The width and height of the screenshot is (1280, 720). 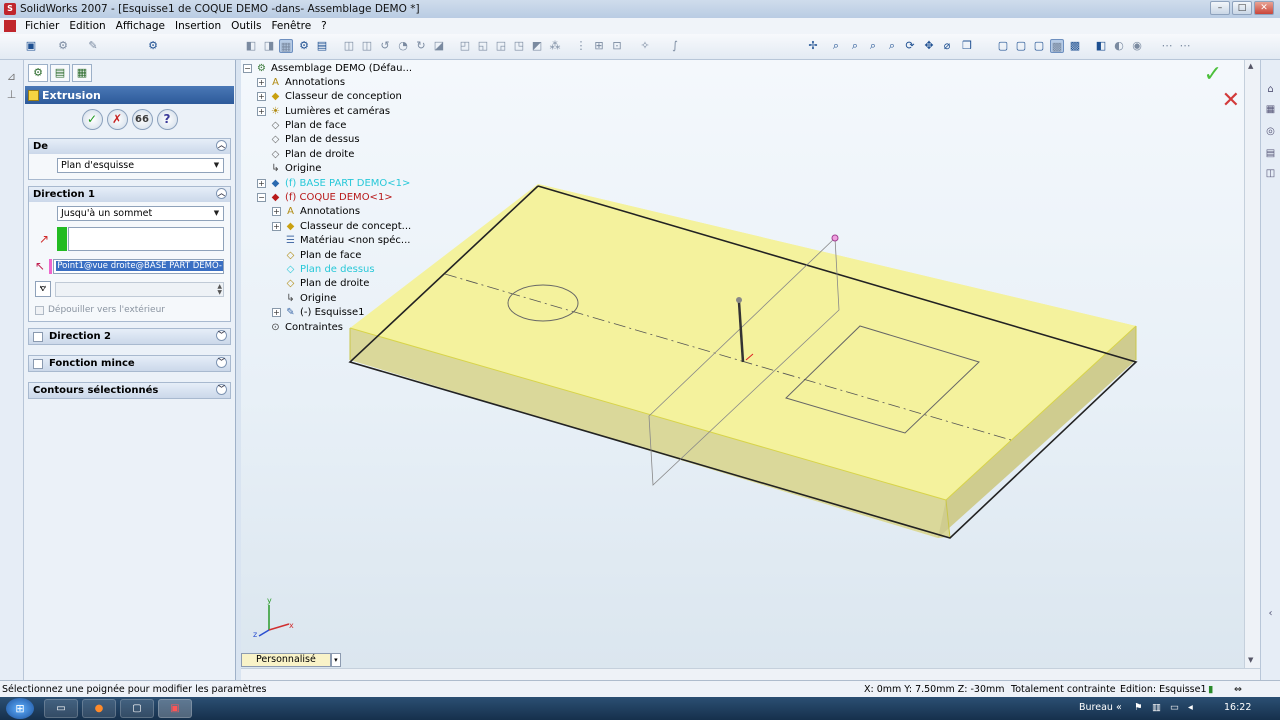 What do you see at coordinates (1075, 46) in the screenshot?
I see `shaded-icon: ▩` at bounding box center [1075, 46].